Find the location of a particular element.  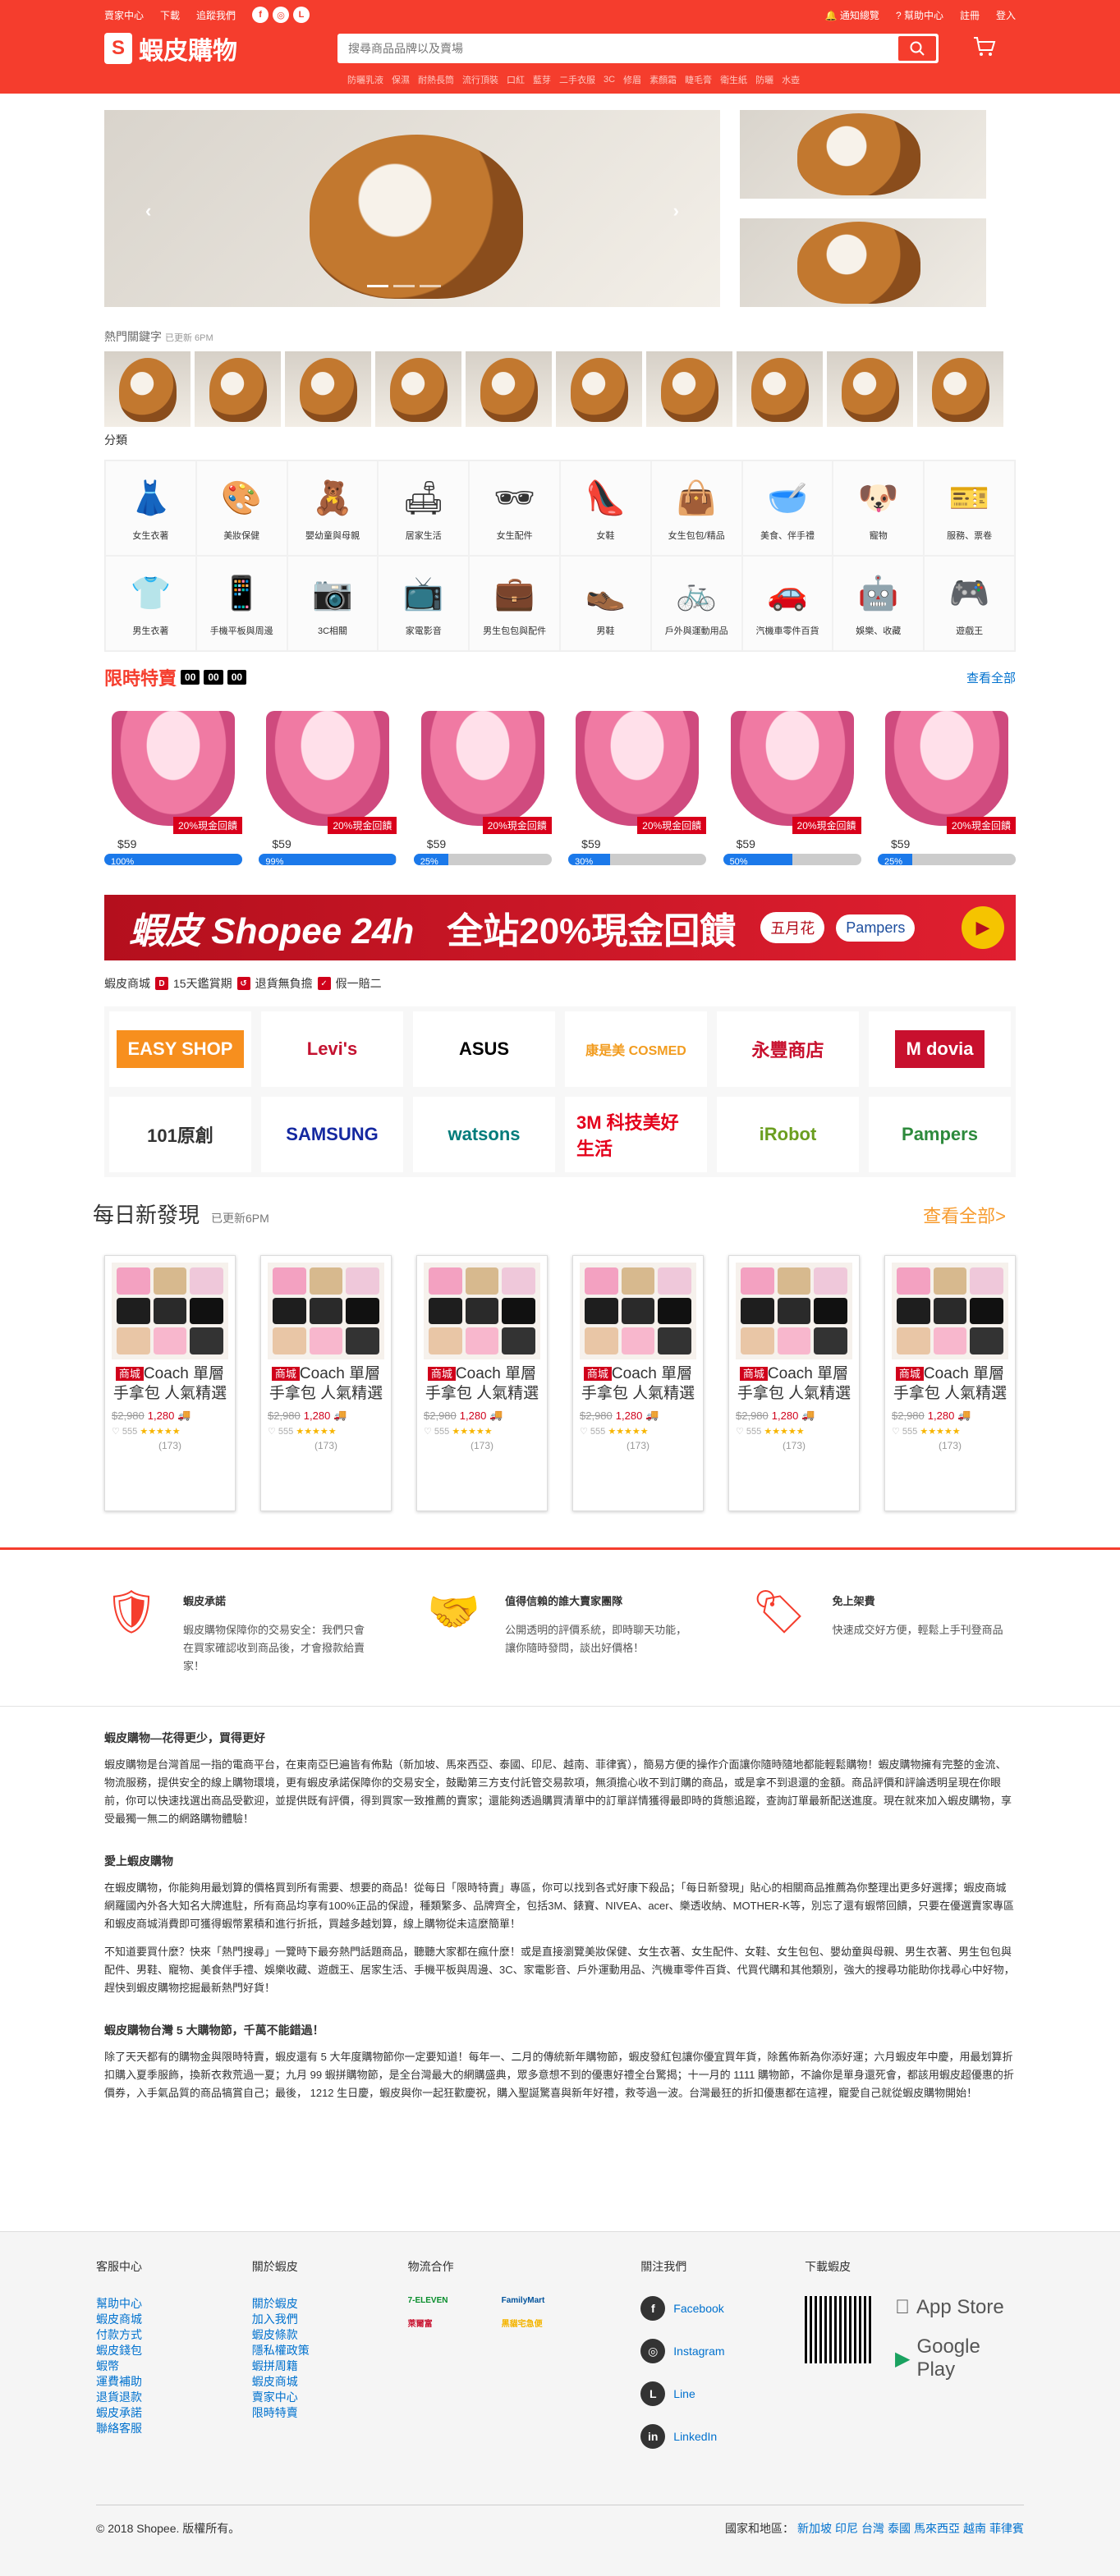

hot-keyword-link: 保濕 is located at coordinates (401, 79).